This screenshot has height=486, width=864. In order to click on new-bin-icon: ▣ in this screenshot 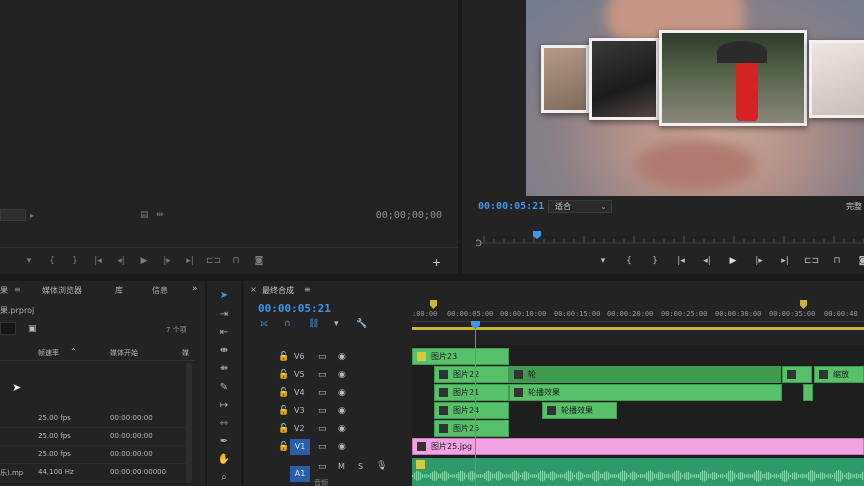, I will do `click(32, 329)`.